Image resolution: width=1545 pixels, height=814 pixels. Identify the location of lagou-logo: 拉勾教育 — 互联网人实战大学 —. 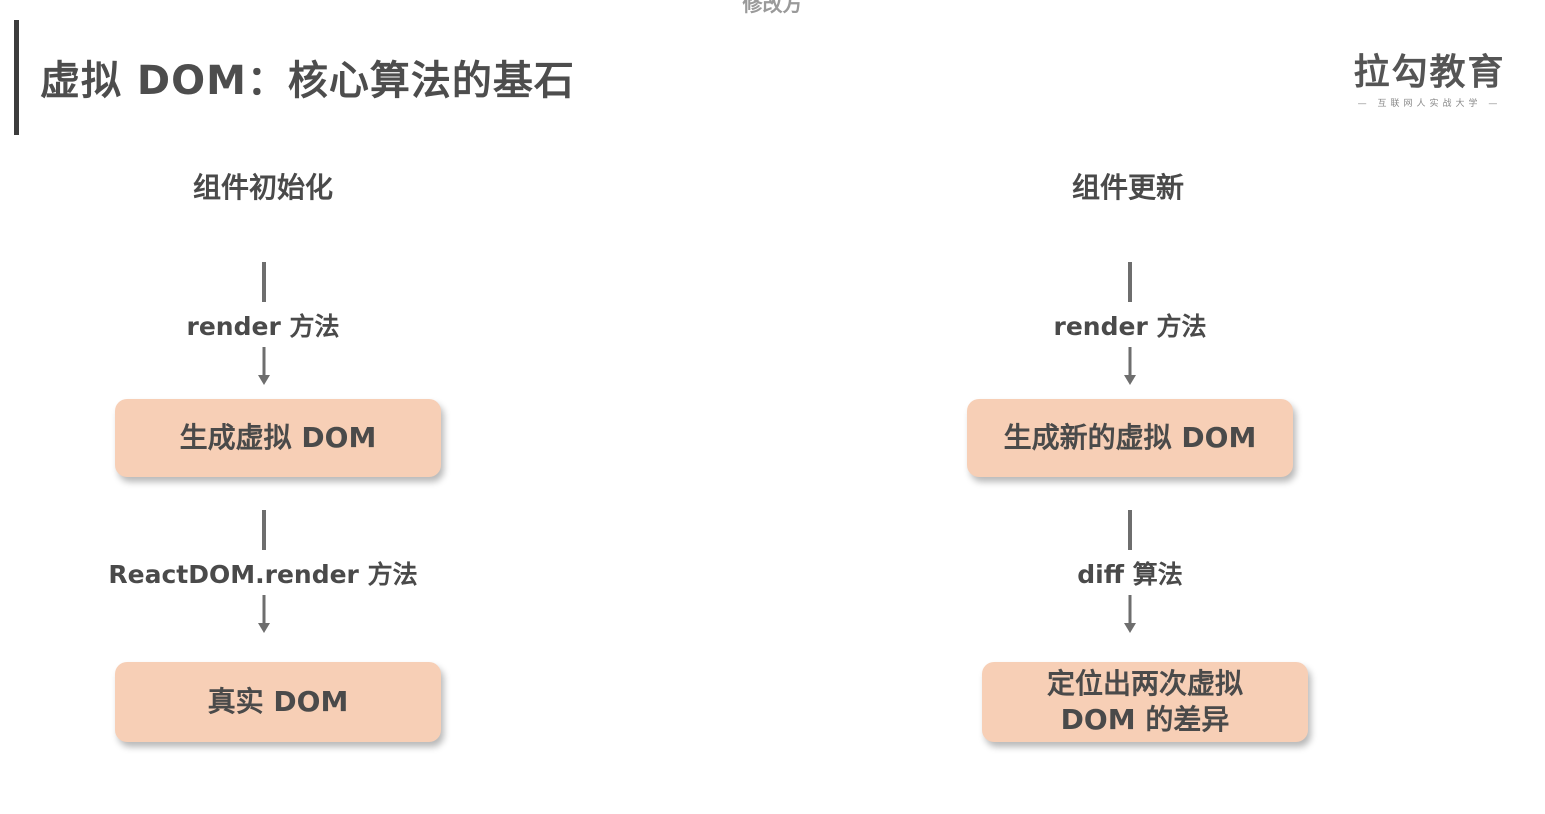
(1429, 80).